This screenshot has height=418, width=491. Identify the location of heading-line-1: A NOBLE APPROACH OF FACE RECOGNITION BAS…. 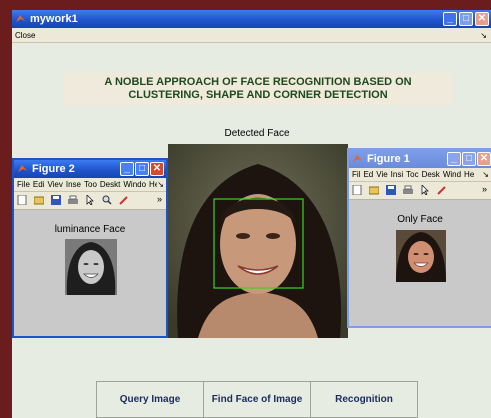
(258, 82).